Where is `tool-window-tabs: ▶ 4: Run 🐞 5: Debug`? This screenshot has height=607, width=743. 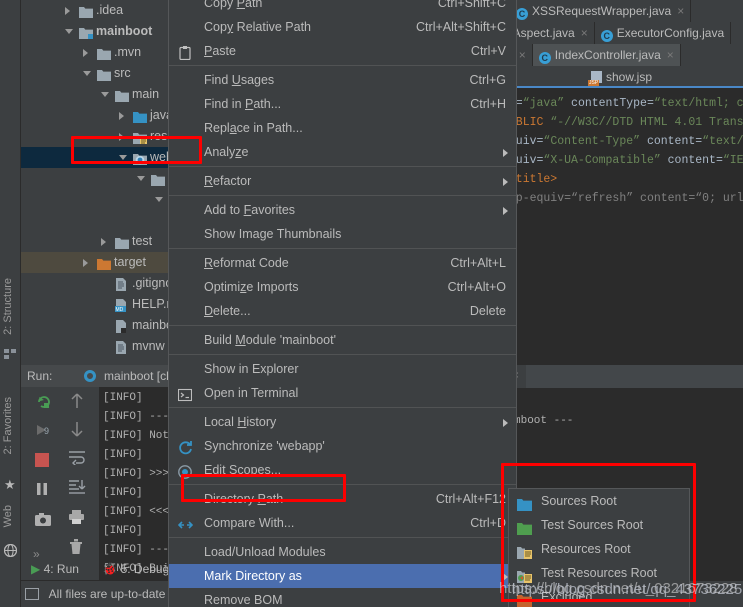 tool-window-tabs: ▶ 4: Run 🐞 5: Debug is located at coordinates (100, 569).